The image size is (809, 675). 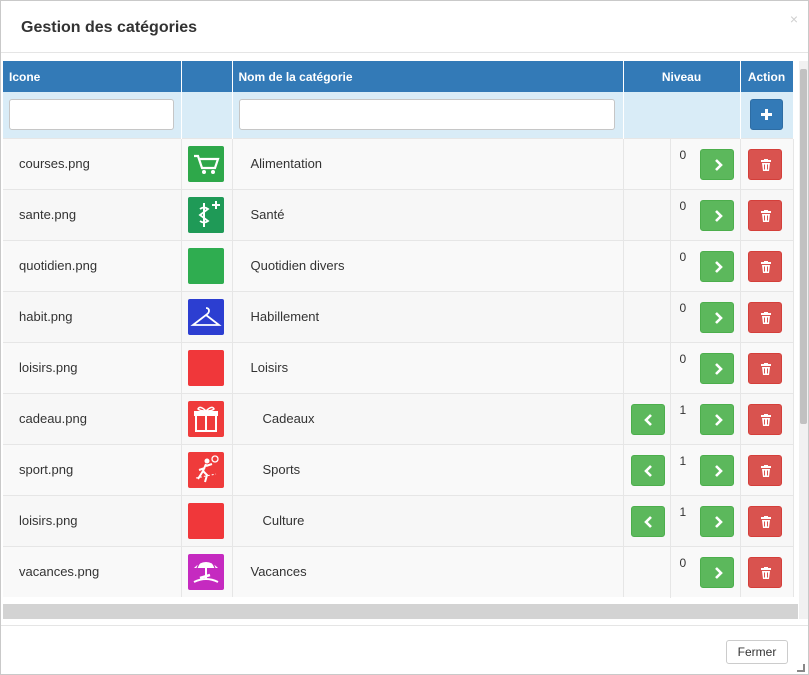 I want to click on category-name: Santé, so click(x=428, y=214).